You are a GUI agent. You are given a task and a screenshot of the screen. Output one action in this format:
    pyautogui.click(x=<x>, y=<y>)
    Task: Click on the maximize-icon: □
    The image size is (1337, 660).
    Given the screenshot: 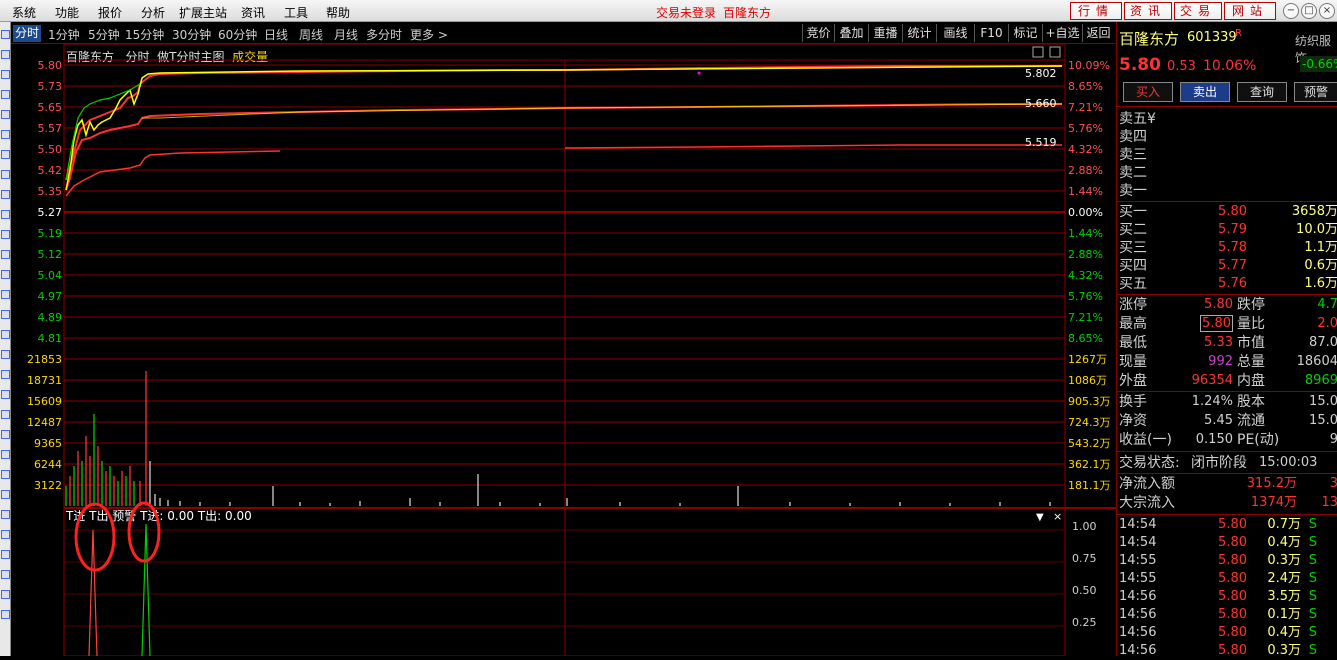 What is the action you would take?
    pyautogui.click(x=1309, y=11)
    